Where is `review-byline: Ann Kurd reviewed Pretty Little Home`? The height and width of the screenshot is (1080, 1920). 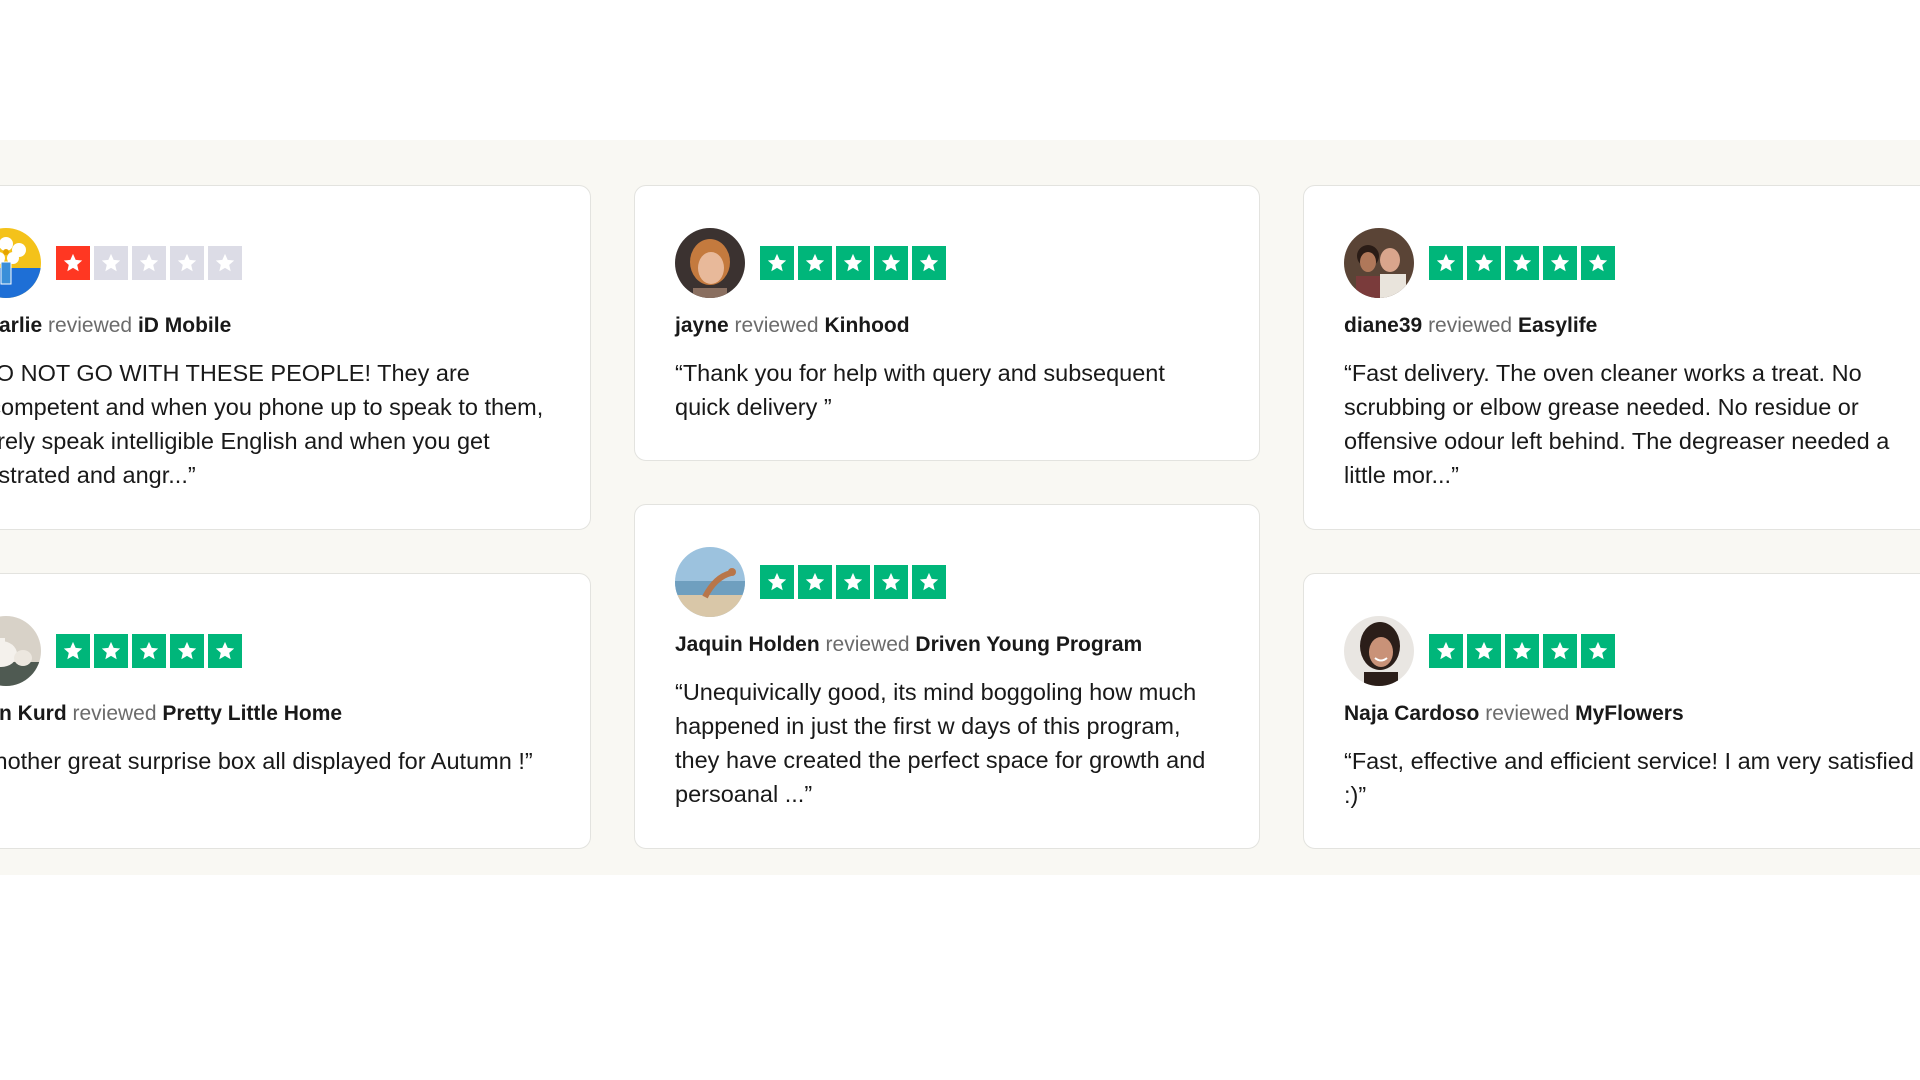 review-byline: Ann Kurd reviewed Pretty Little Home is located at coordinates (275, 714).